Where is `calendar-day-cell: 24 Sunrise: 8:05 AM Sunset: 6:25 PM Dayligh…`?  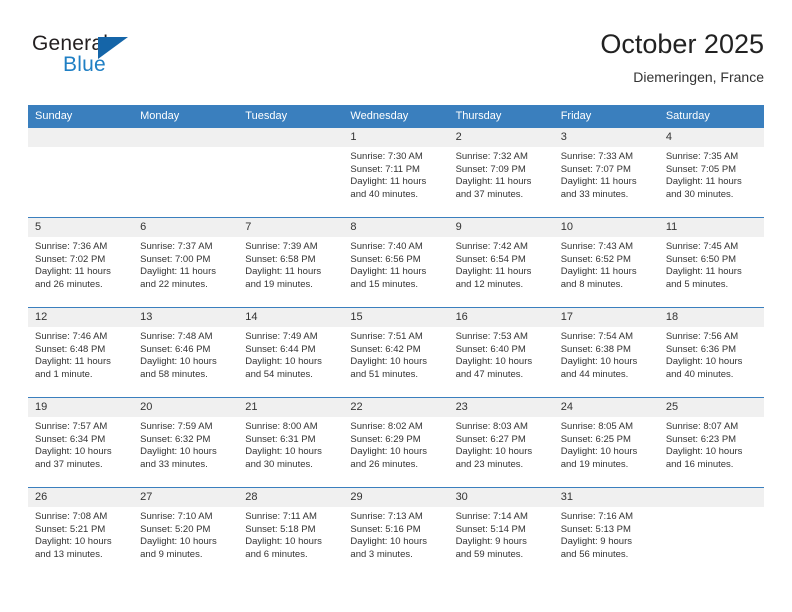
calendar-day-cell: 24 Sunrise: 8:05 AM Sunset: 6:25 PM Dayligh… is located at coordinates (606, 442).